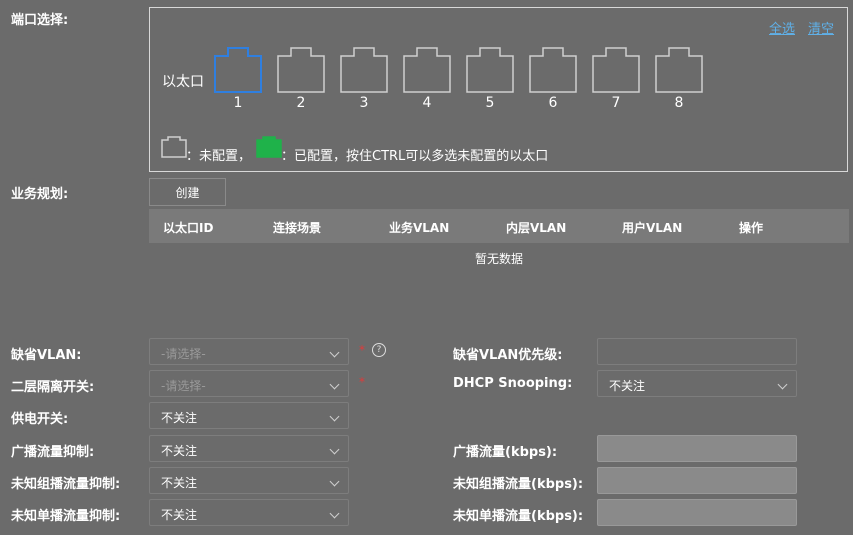 This screenshot has height=535, width=853. What do you see at coordinates (249, 351) in the screenshot?
I see `default-vlan-select: -请选择-` at bounding box center [249, 351].